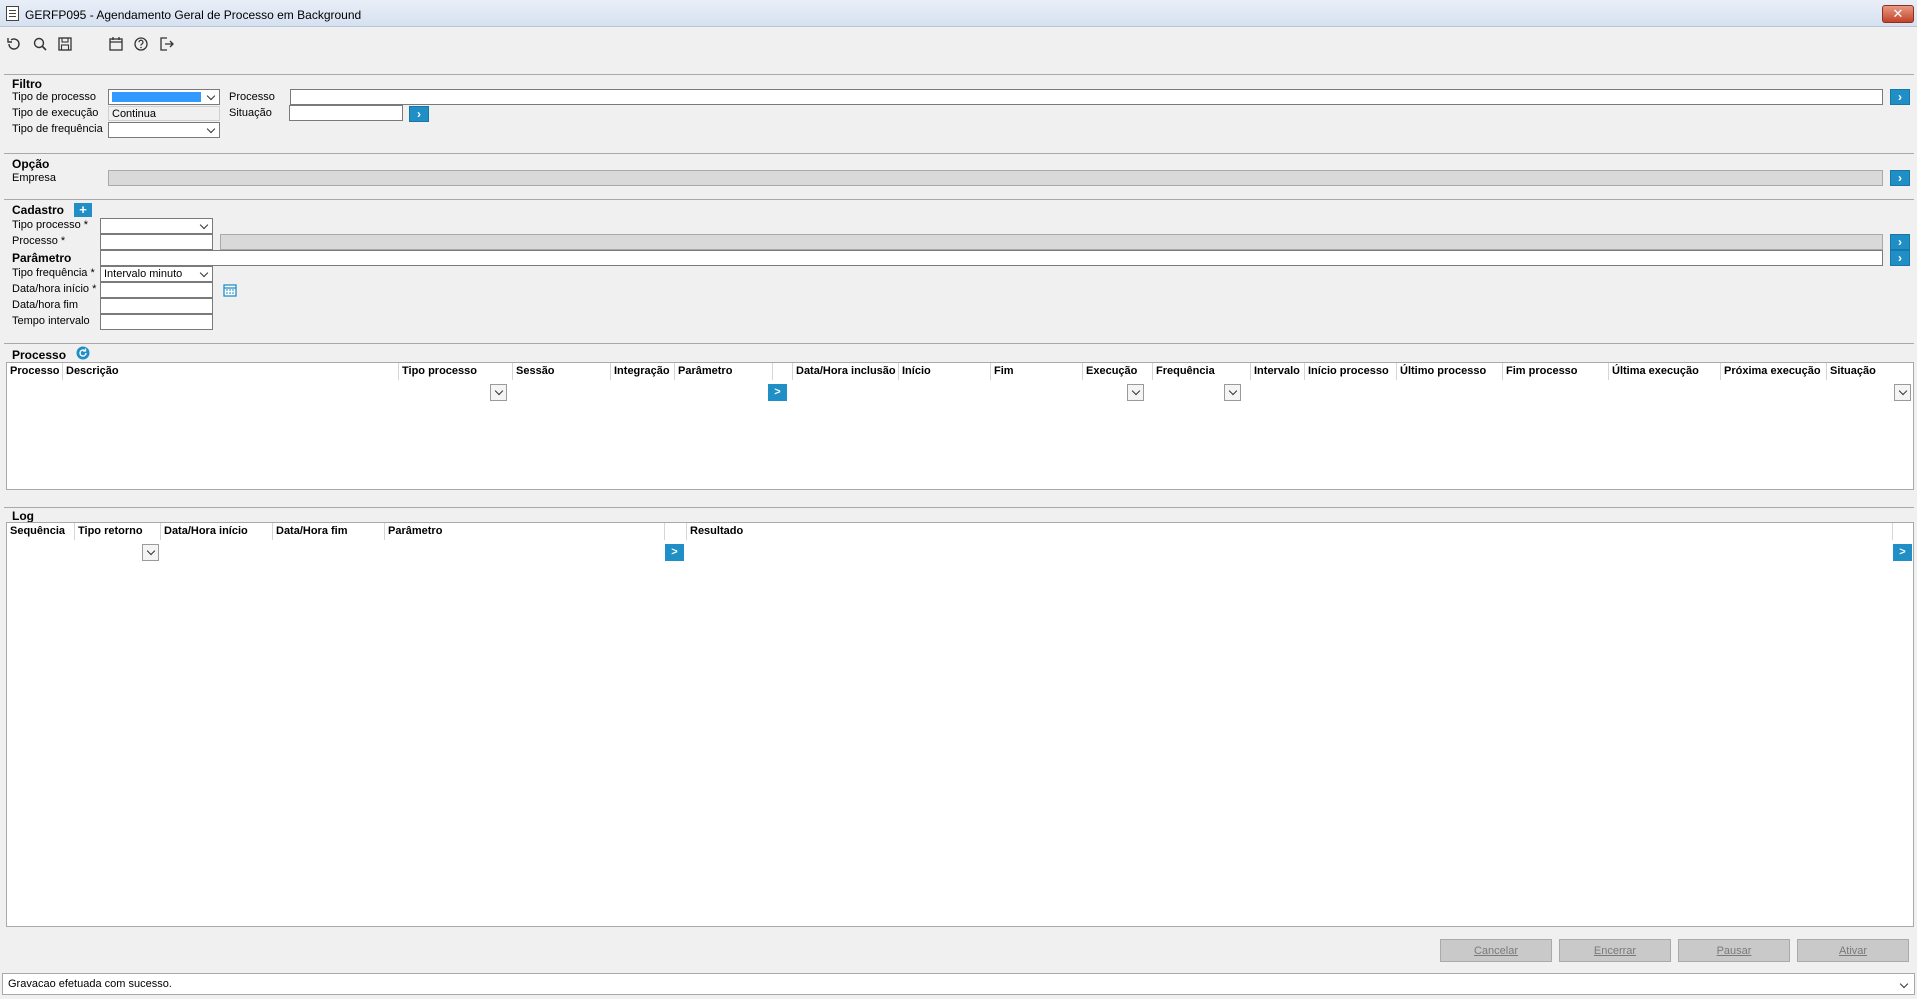 The height and width of the screenshot is (999, 1917). Describe the element at coordinates (1774, 371) in the screenshot. I see `col-proxima-execucao: Próxima execução` at that location.